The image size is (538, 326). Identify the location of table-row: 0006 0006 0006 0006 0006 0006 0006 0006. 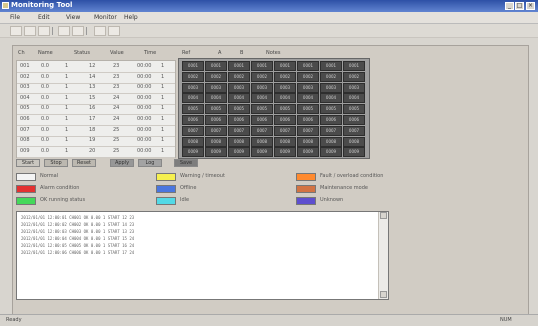
(274, 119).